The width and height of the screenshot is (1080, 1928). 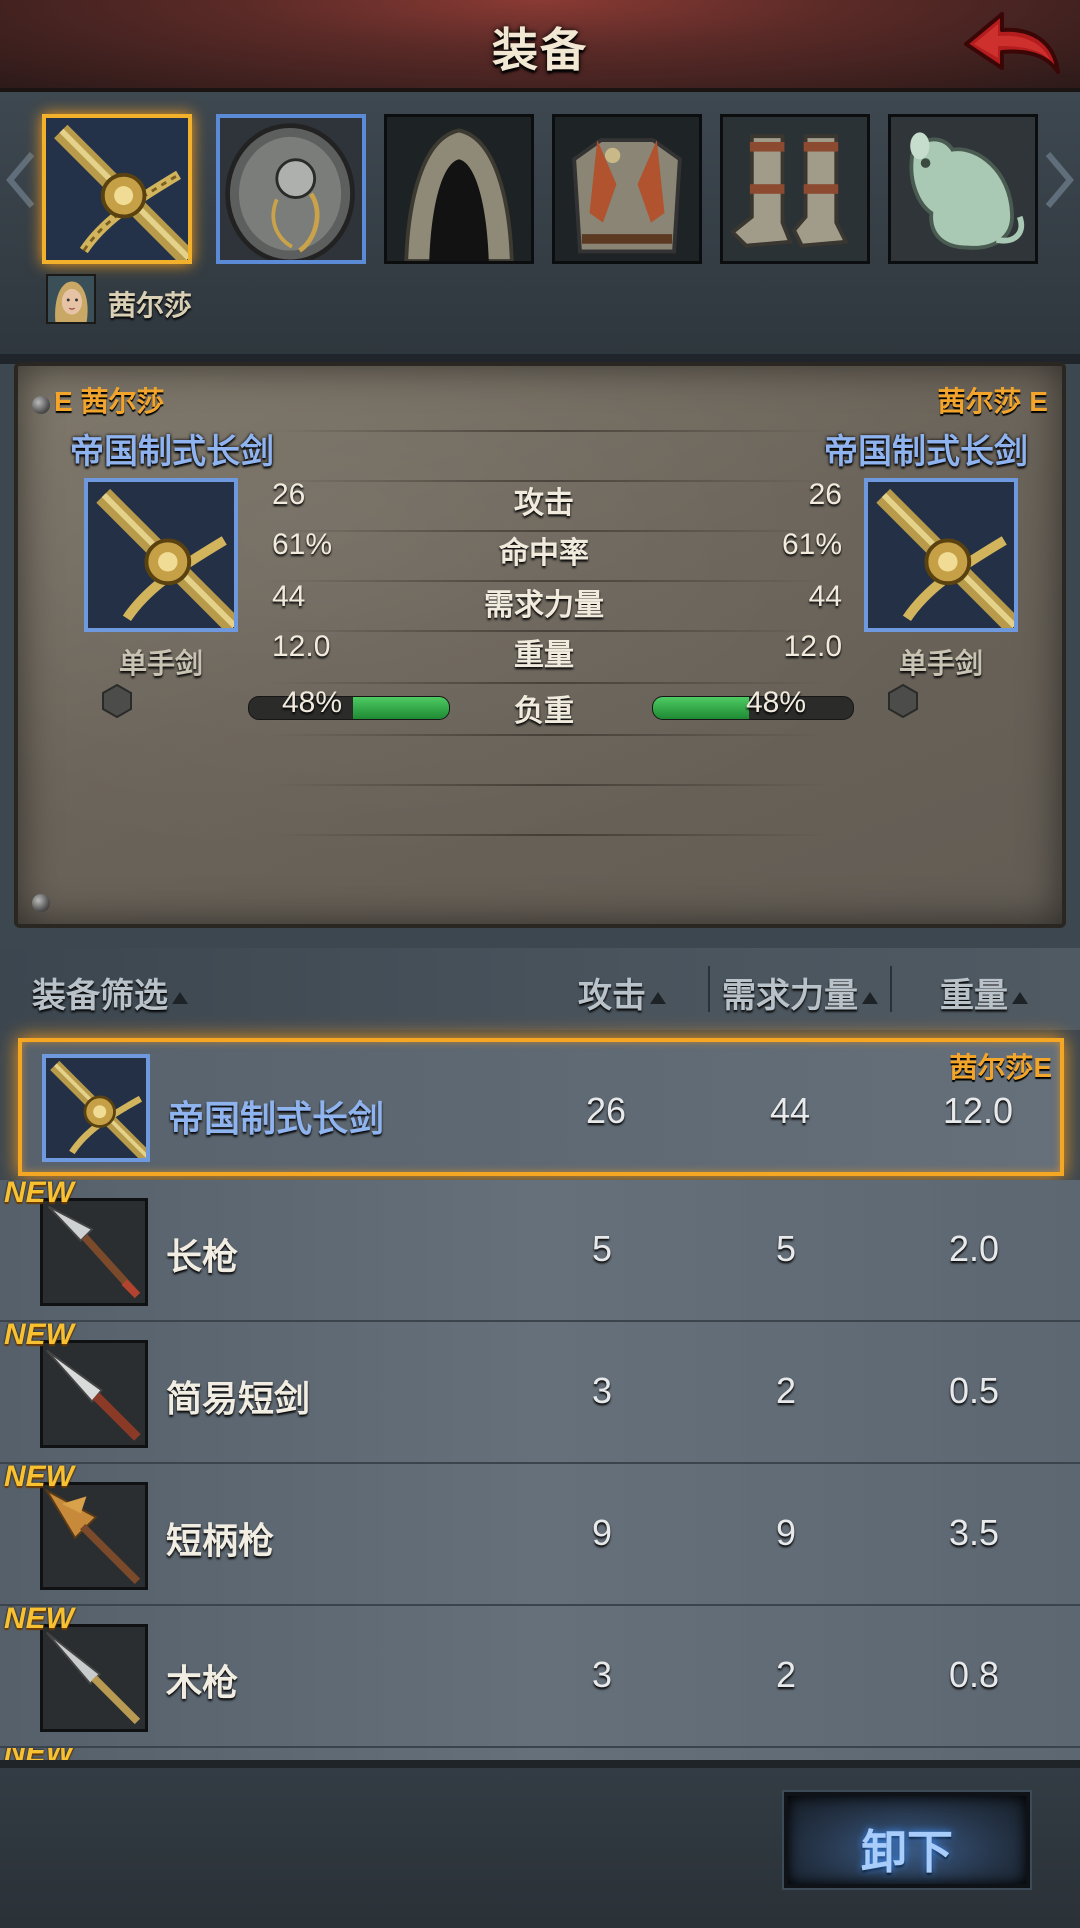 I want to click on unequip-button: 卸下, so click(x=907, y=1840).